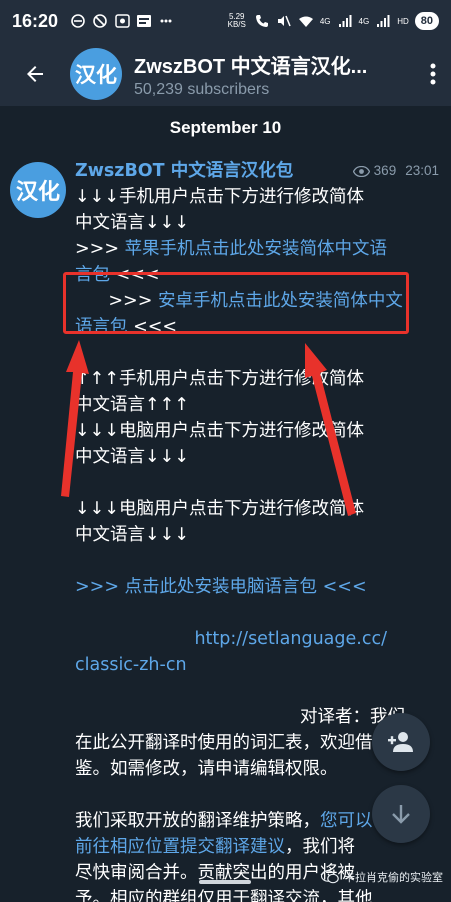 The width and height of the screenshot is (451, 902). I want to click on status-time: 16:20, so click(35, 20).